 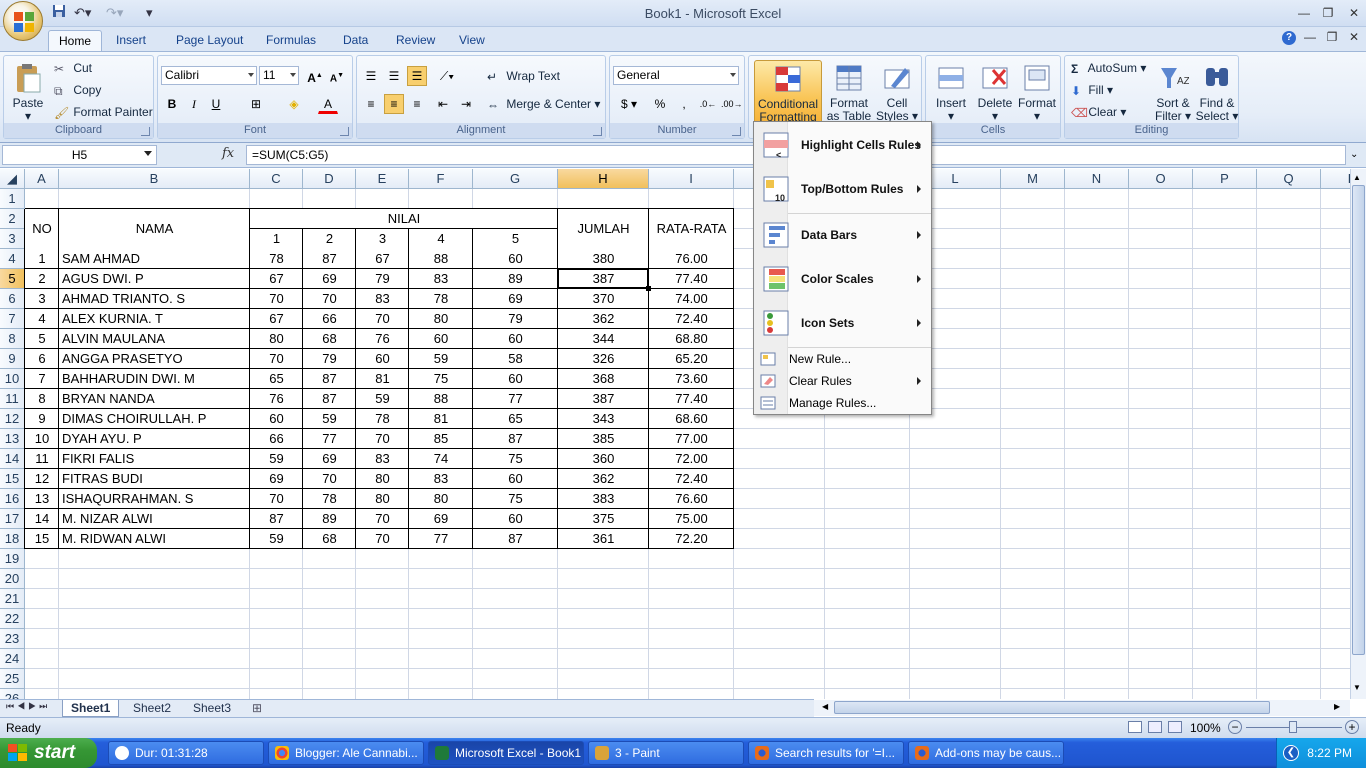 I want to click on table-cell: BRYAN NANDA, so click(x=156, y=399).